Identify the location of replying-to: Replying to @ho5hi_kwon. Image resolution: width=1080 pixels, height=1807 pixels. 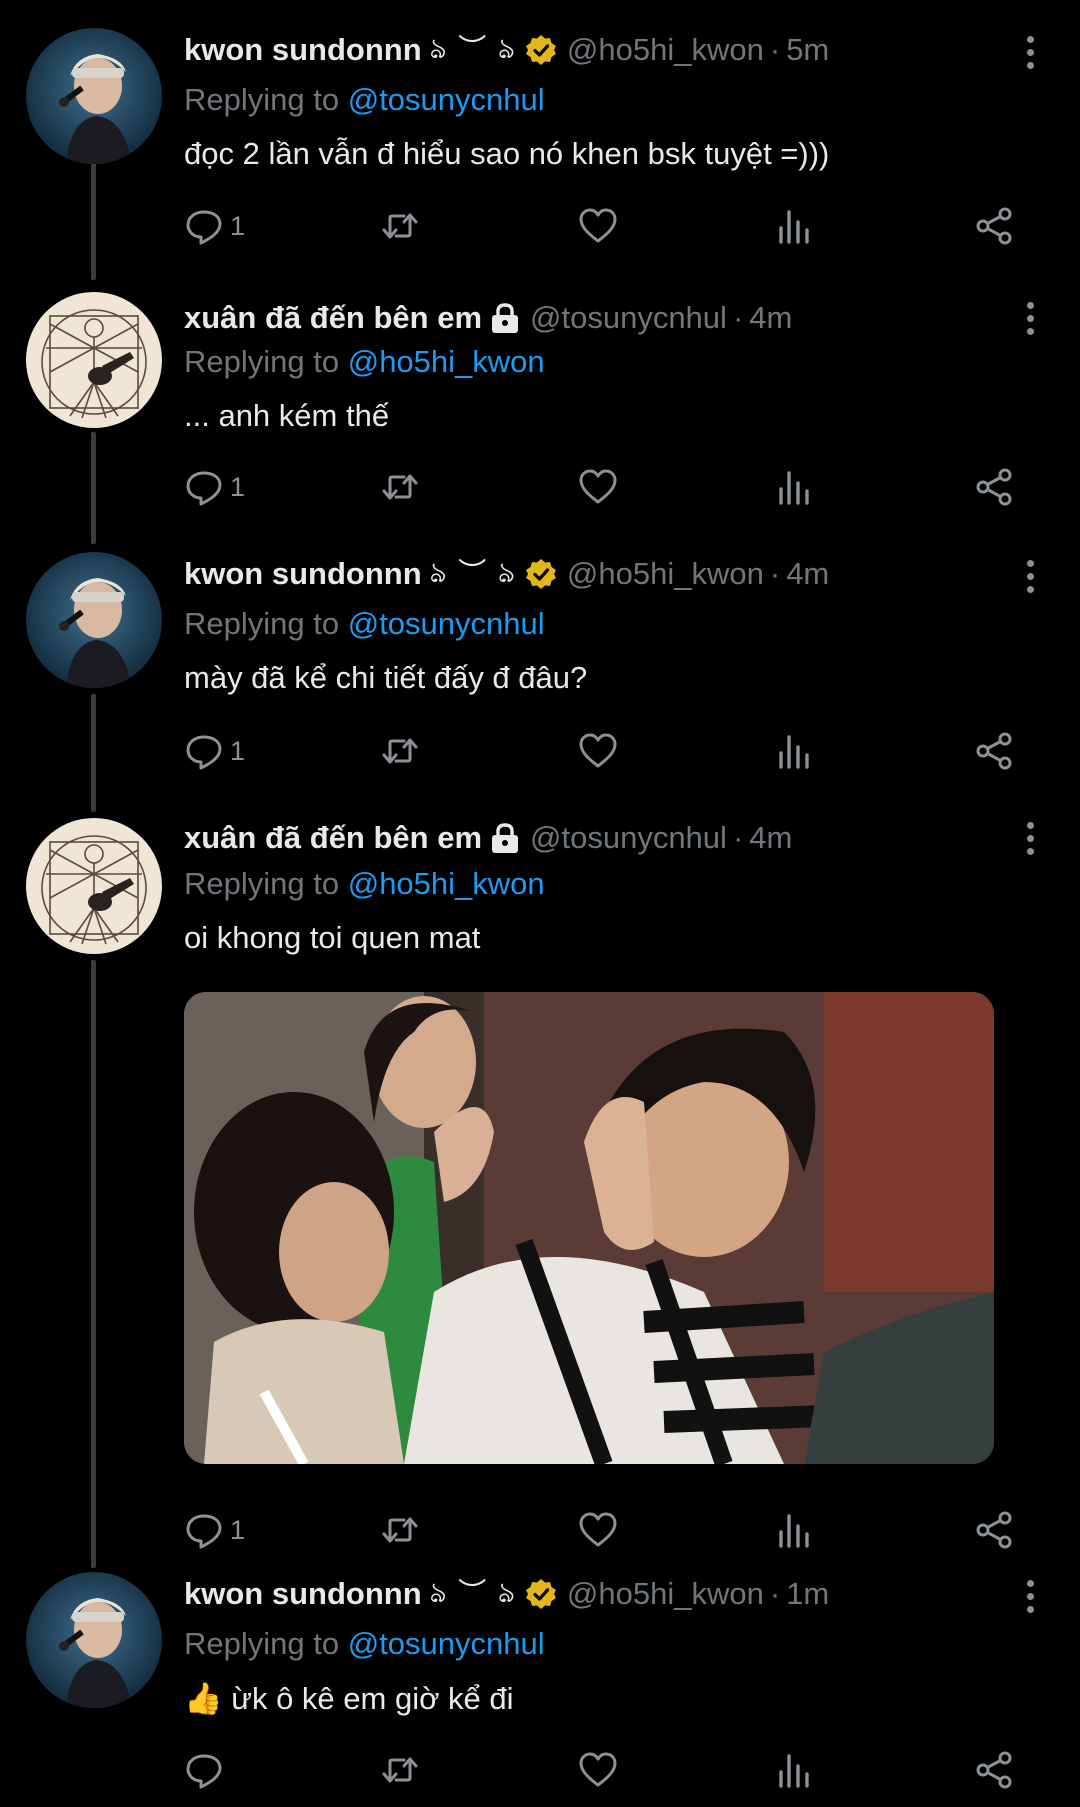
(364, 362).